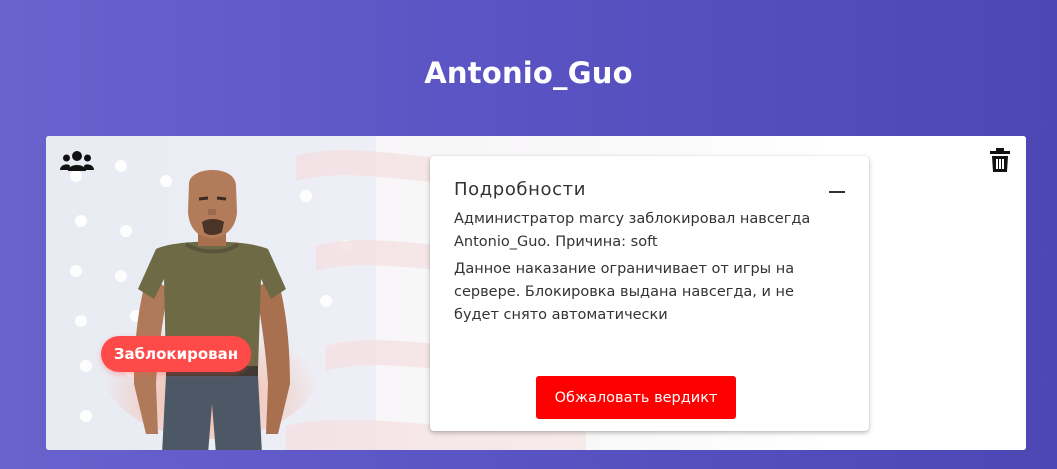 The image size is (1057, 469). What do you see at coordinates (1000, 160) in the screenshot?
I see `trash-icon` at bounding box center [1000, 160].